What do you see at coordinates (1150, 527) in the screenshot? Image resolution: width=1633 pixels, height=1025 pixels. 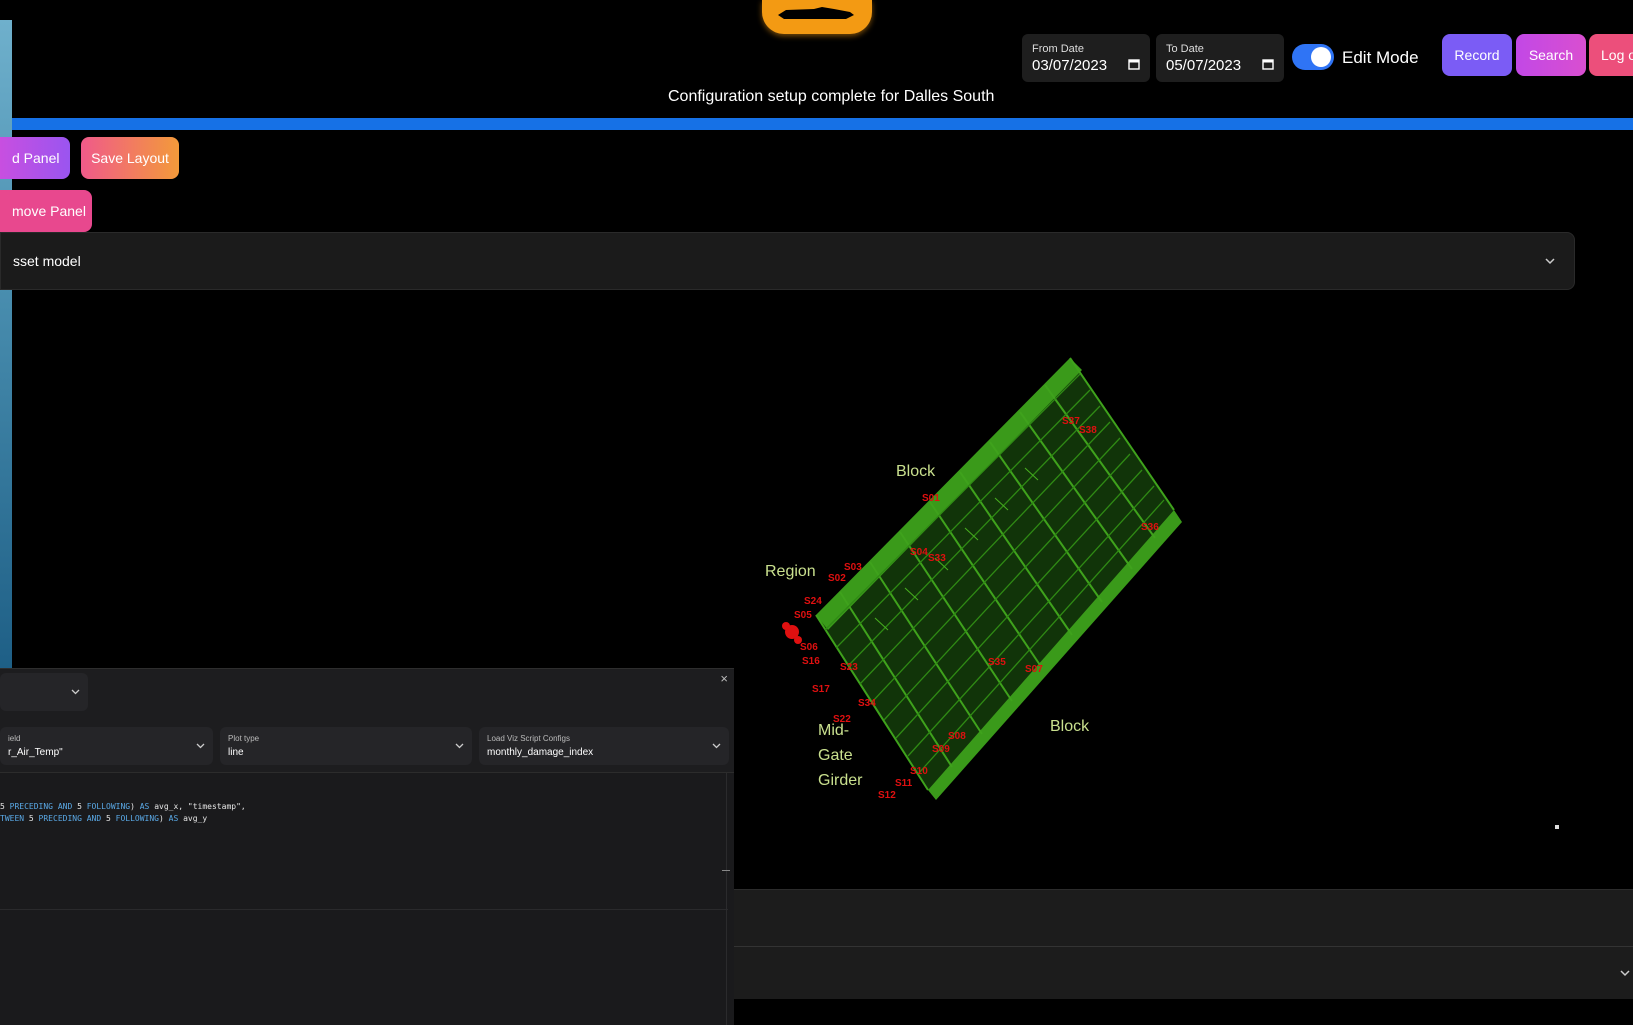 I see `sensor-label: S36` at bounding box center [1150, 527].